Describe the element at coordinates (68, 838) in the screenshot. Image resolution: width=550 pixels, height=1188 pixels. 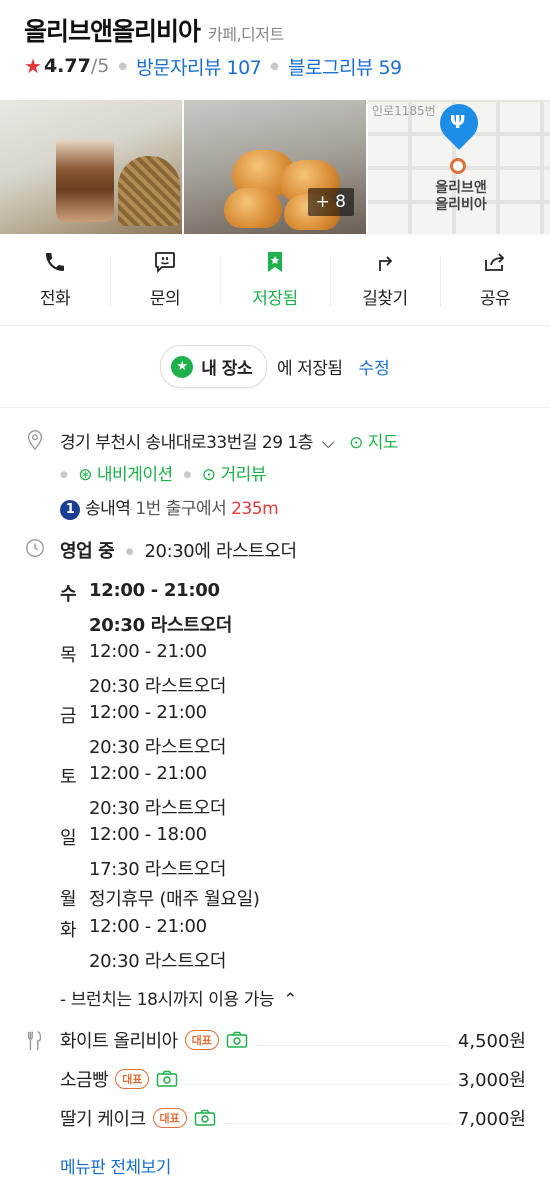
I see `day-label: 일` at that location.